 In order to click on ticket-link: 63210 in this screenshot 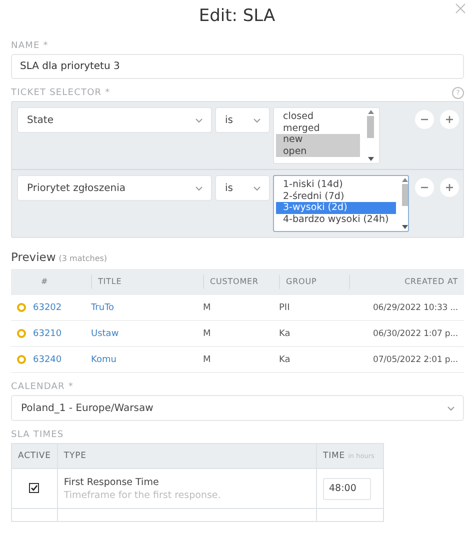, I will do `click(47, 333)`.